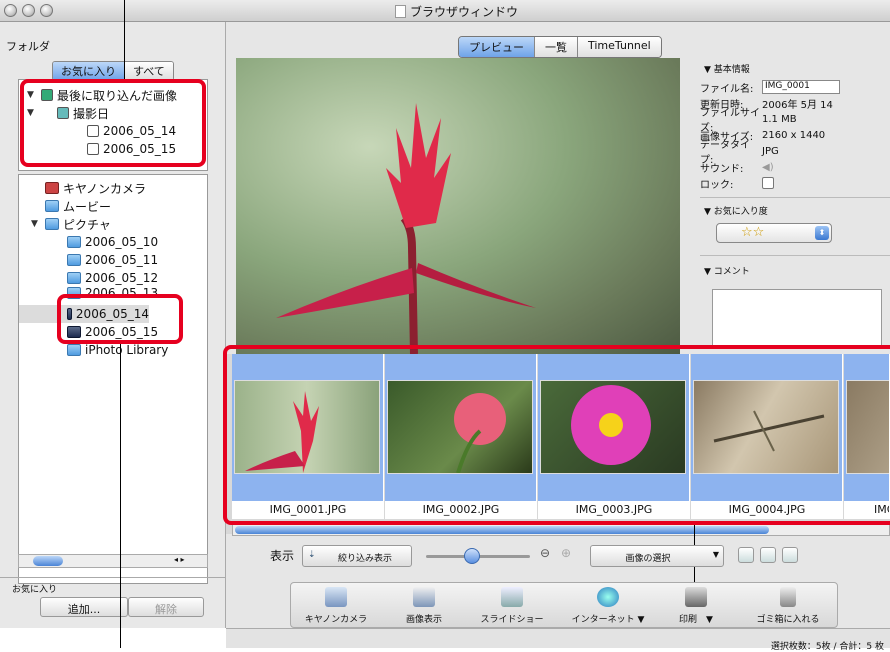 The image size is (890, 652). I want to click on info-row-filename: ファイル名: IMG_0001, so click(795, 87).